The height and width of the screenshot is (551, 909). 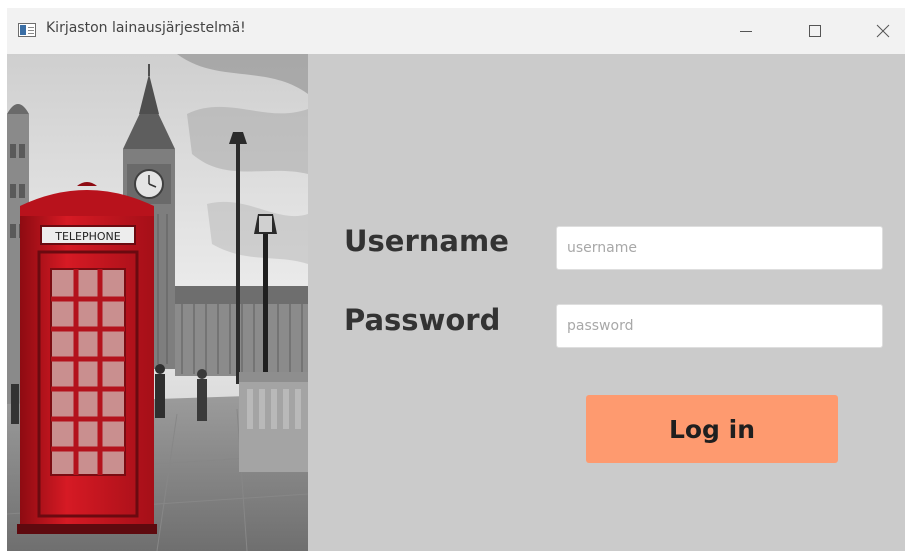 I want to click on close-icon, so click(x=883, y=31).